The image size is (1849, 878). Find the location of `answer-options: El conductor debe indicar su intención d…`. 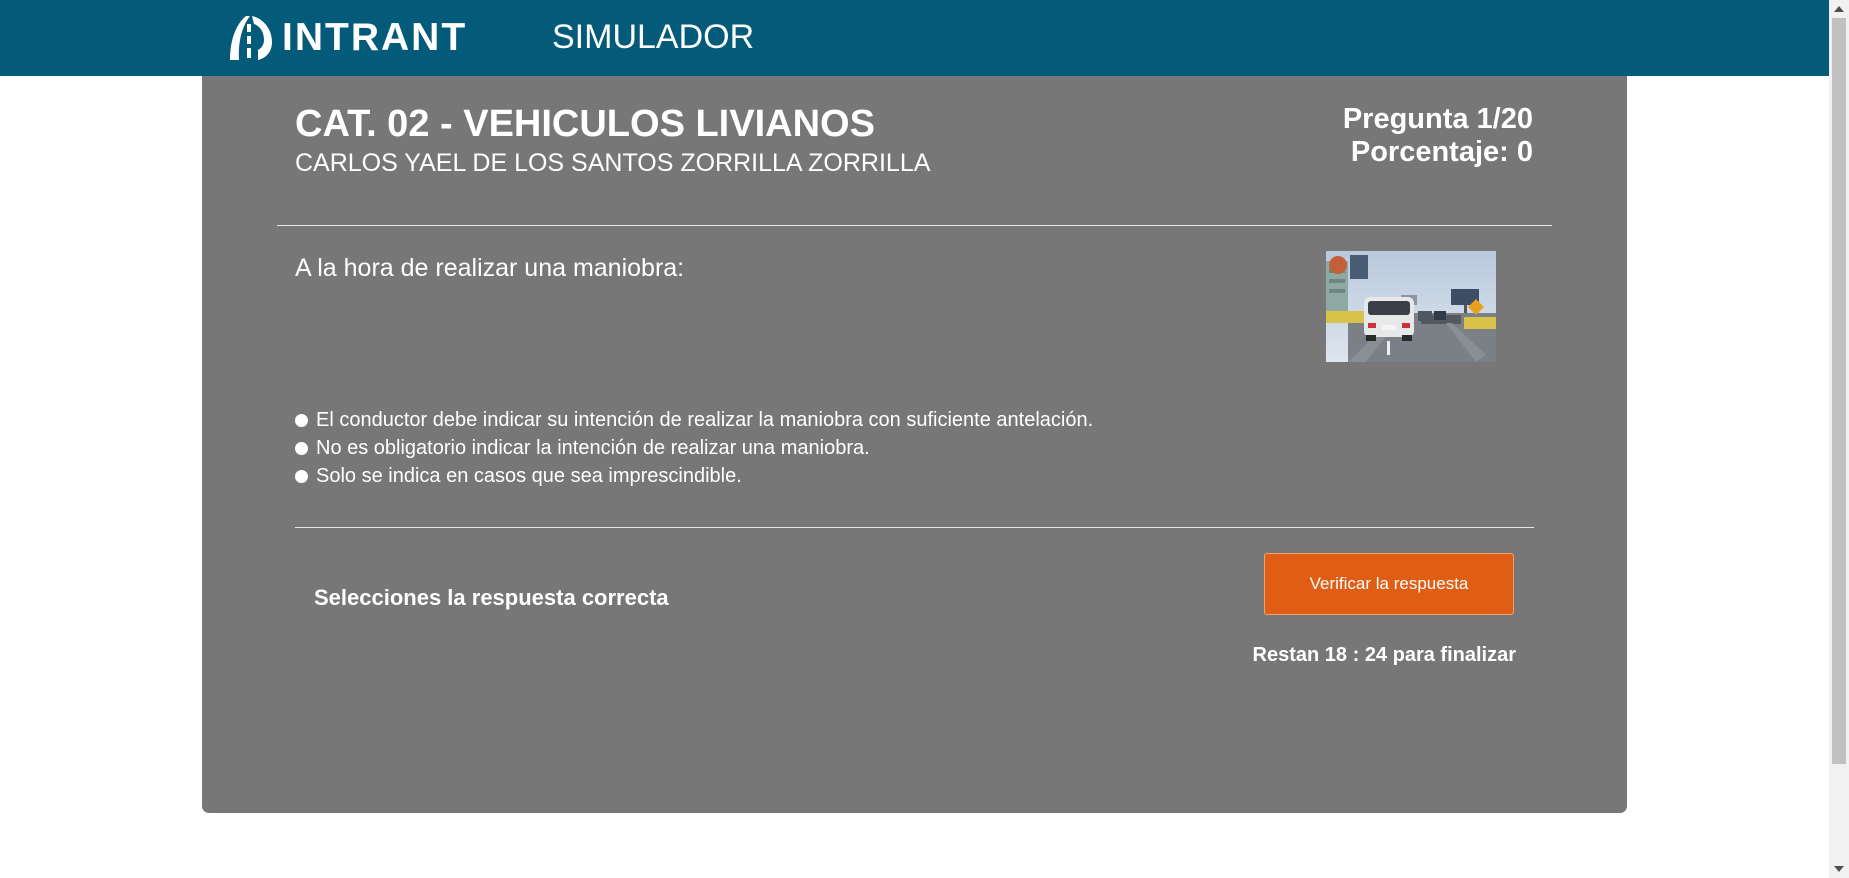

answer-options: El conductor debe indicar su intención d… is located at coordinates (694, 448).